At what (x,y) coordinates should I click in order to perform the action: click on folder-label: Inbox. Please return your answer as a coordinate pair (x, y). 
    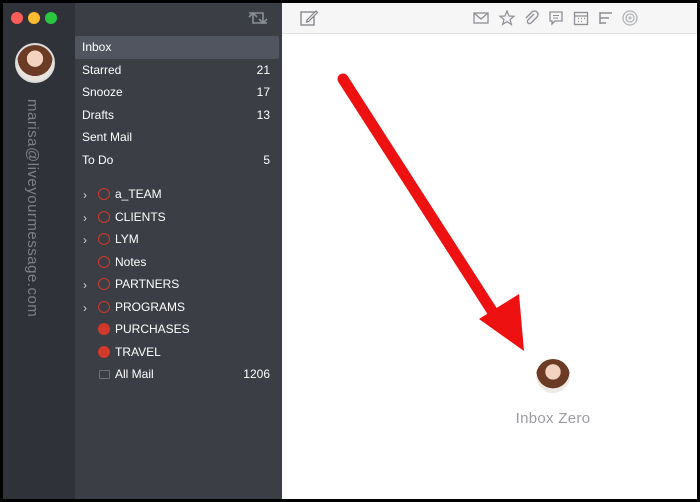
    Looking at the image, I should click on (96, 47).